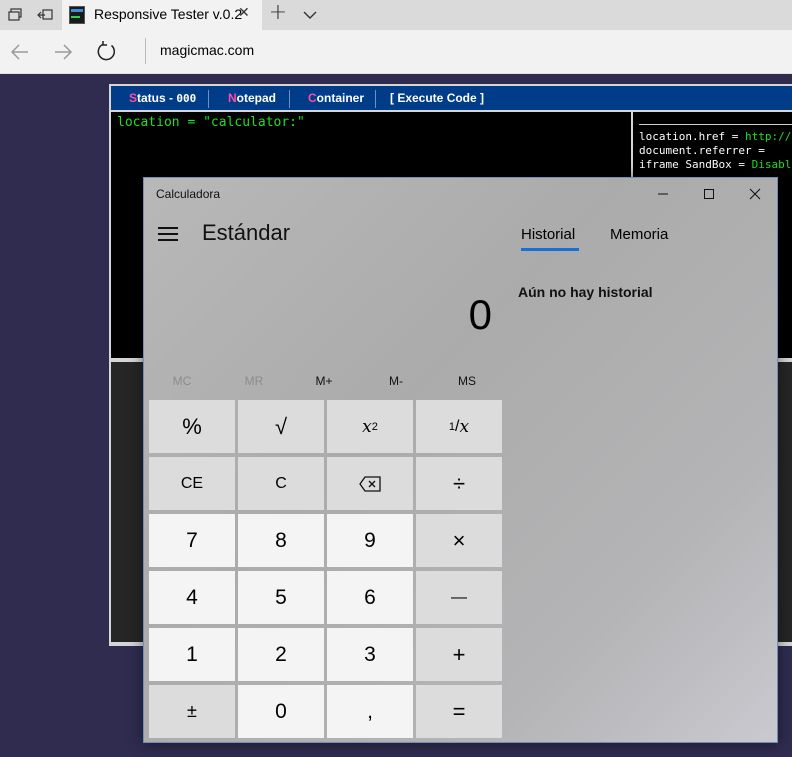 The image size is (792, 757). What do you see at coordinates (281, 540) in the screenshot?
I see `digit-8-button: 8` at bounding box center [281, 540].